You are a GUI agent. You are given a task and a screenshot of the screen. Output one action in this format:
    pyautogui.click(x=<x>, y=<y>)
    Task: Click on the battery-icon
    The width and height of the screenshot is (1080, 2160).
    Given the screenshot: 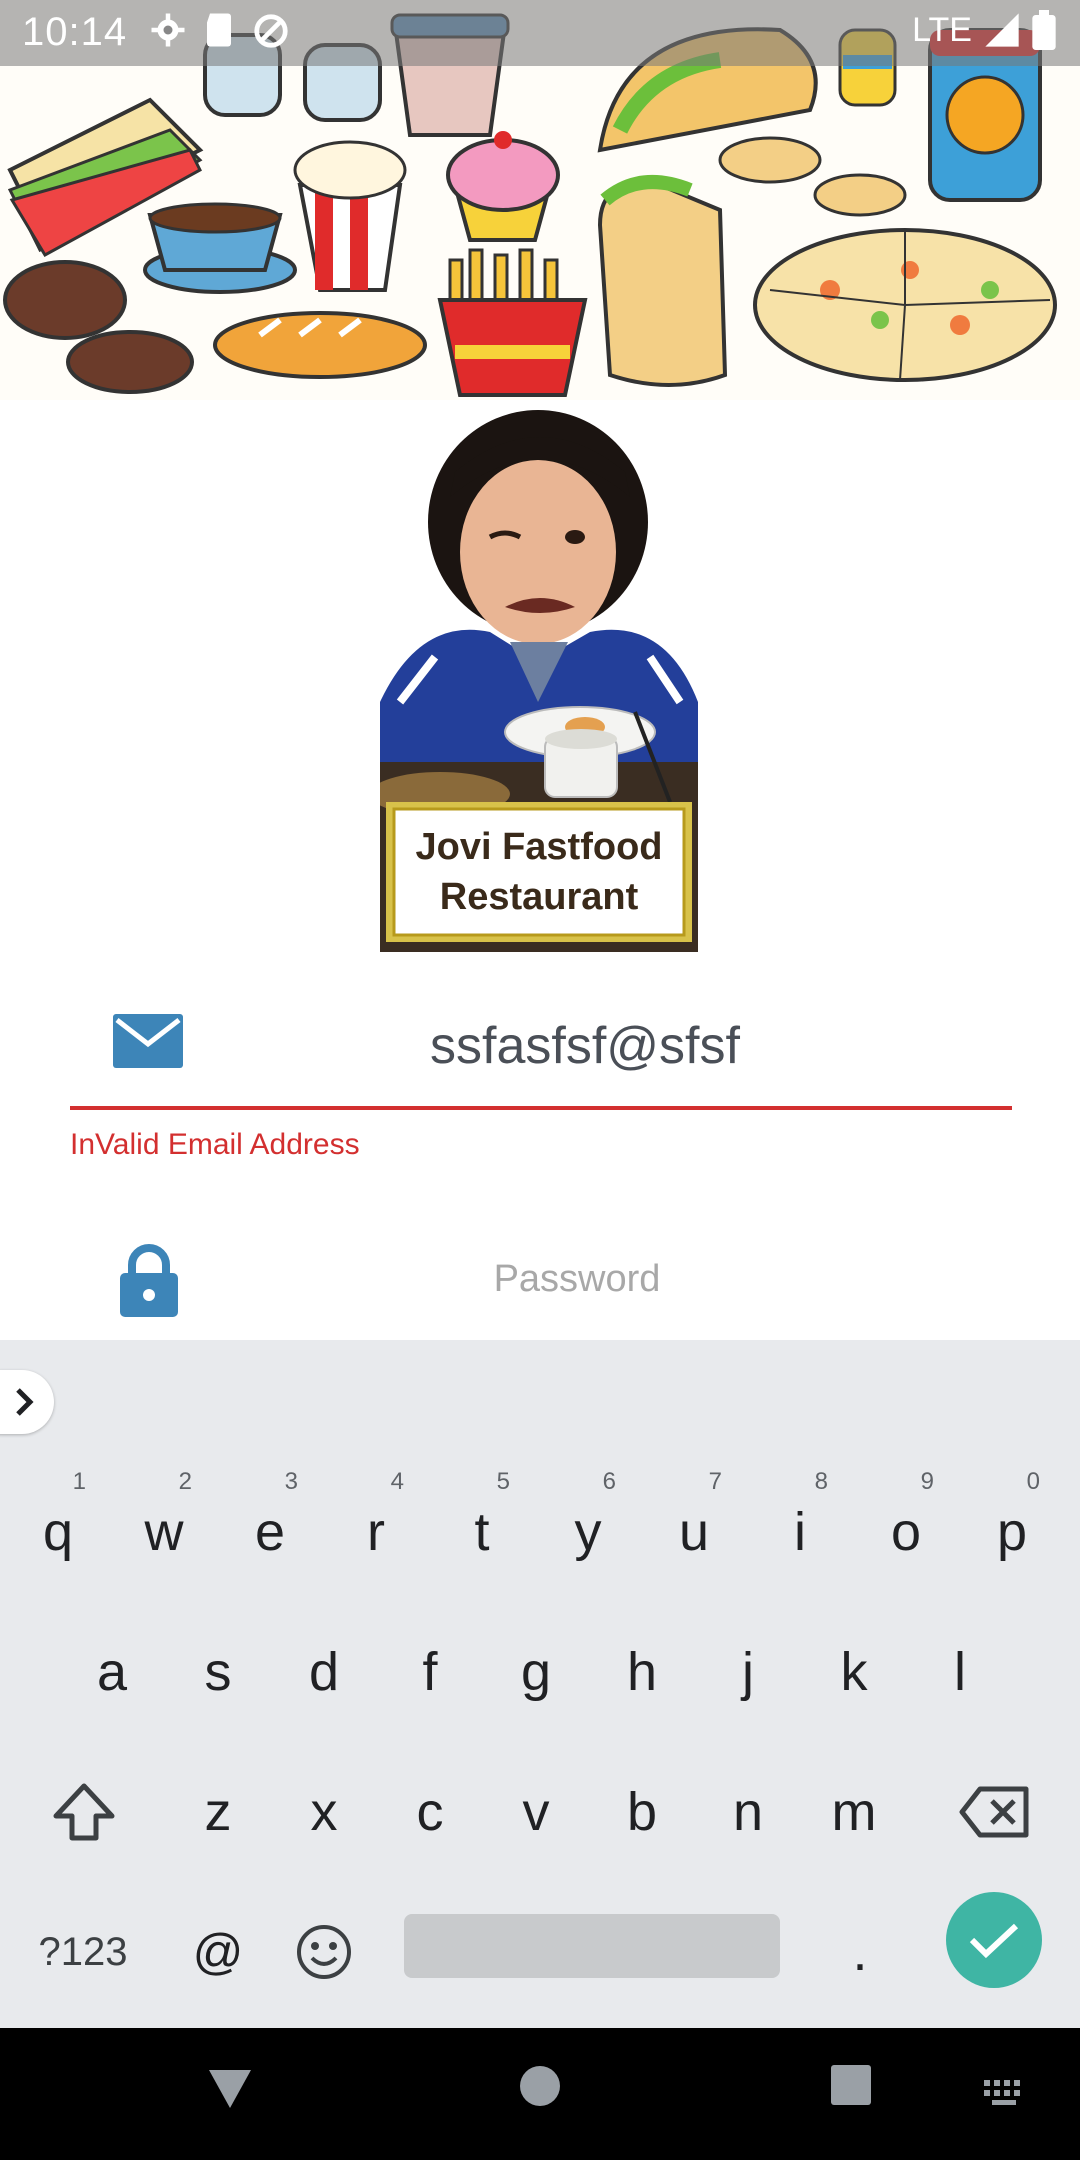 What is the action you would take?
    pyautogui.click(x=1044, y=30)
    